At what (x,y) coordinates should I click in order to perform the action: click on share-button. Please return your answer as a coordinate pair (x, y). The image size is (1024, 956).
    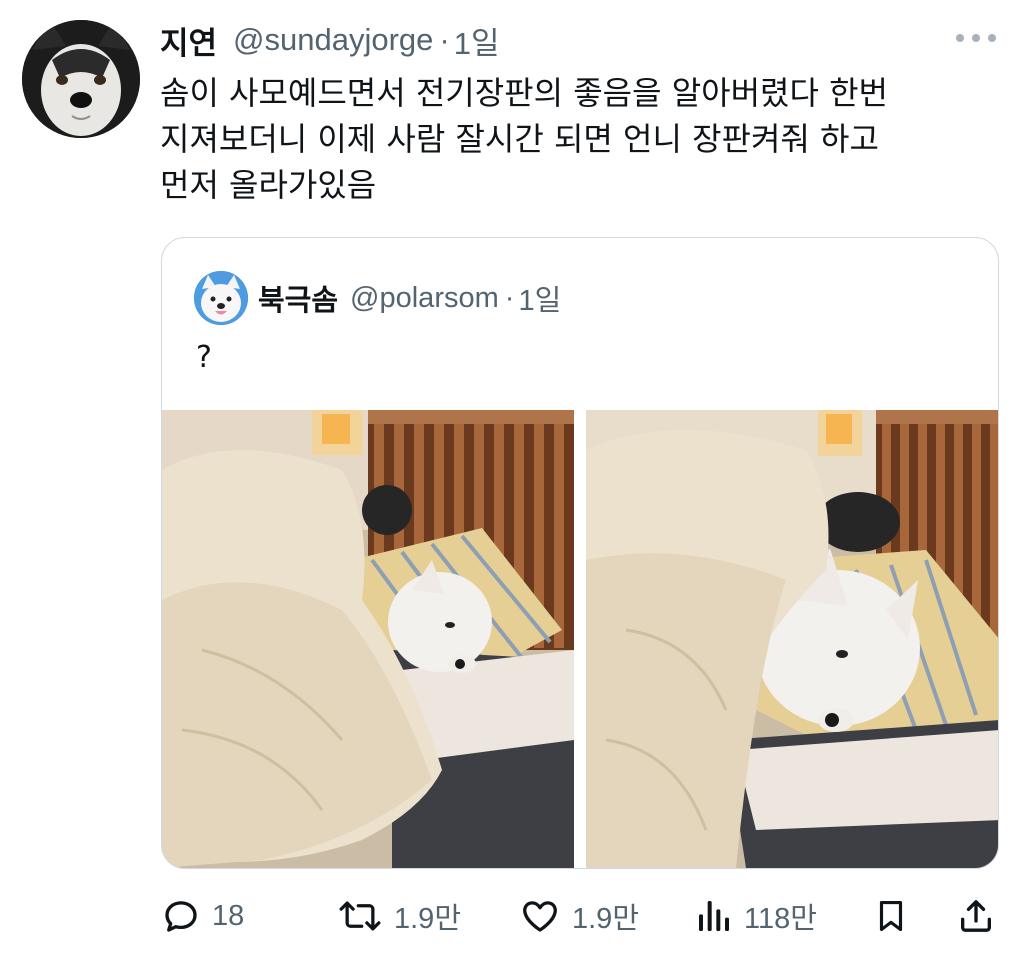
    Looking at the image, I should click on (976, 916).